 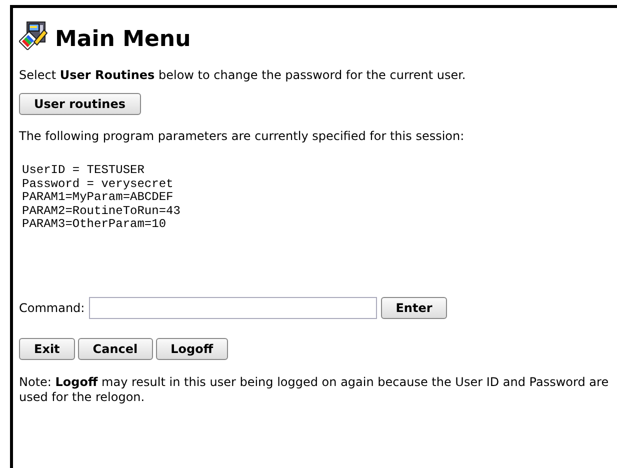 What do you see at coordinates (314, 389) in the screenshot?
I see `note-text: Note: Logoff may result in this user being logged on again because the User ID and Password are used for the relogon.` at bounding box center [314, 389].